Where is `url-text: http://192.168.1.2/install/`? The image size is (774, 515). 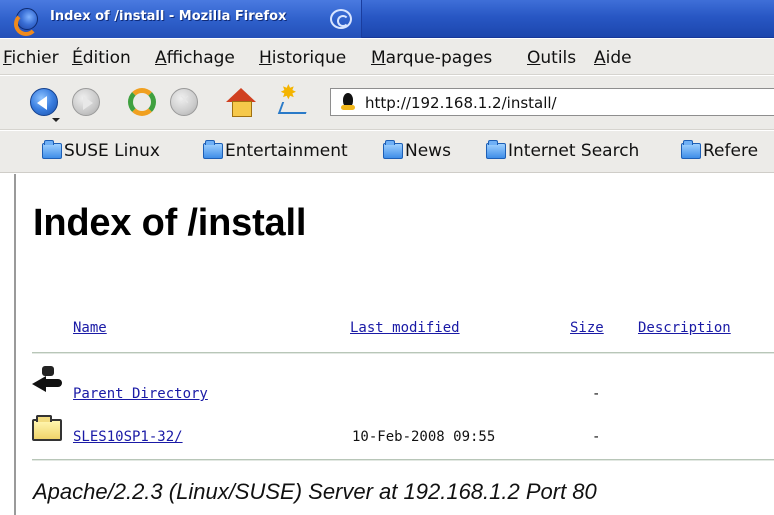
url-text: http://192.168.1.2/install/ is located at coordinates (461, 103).